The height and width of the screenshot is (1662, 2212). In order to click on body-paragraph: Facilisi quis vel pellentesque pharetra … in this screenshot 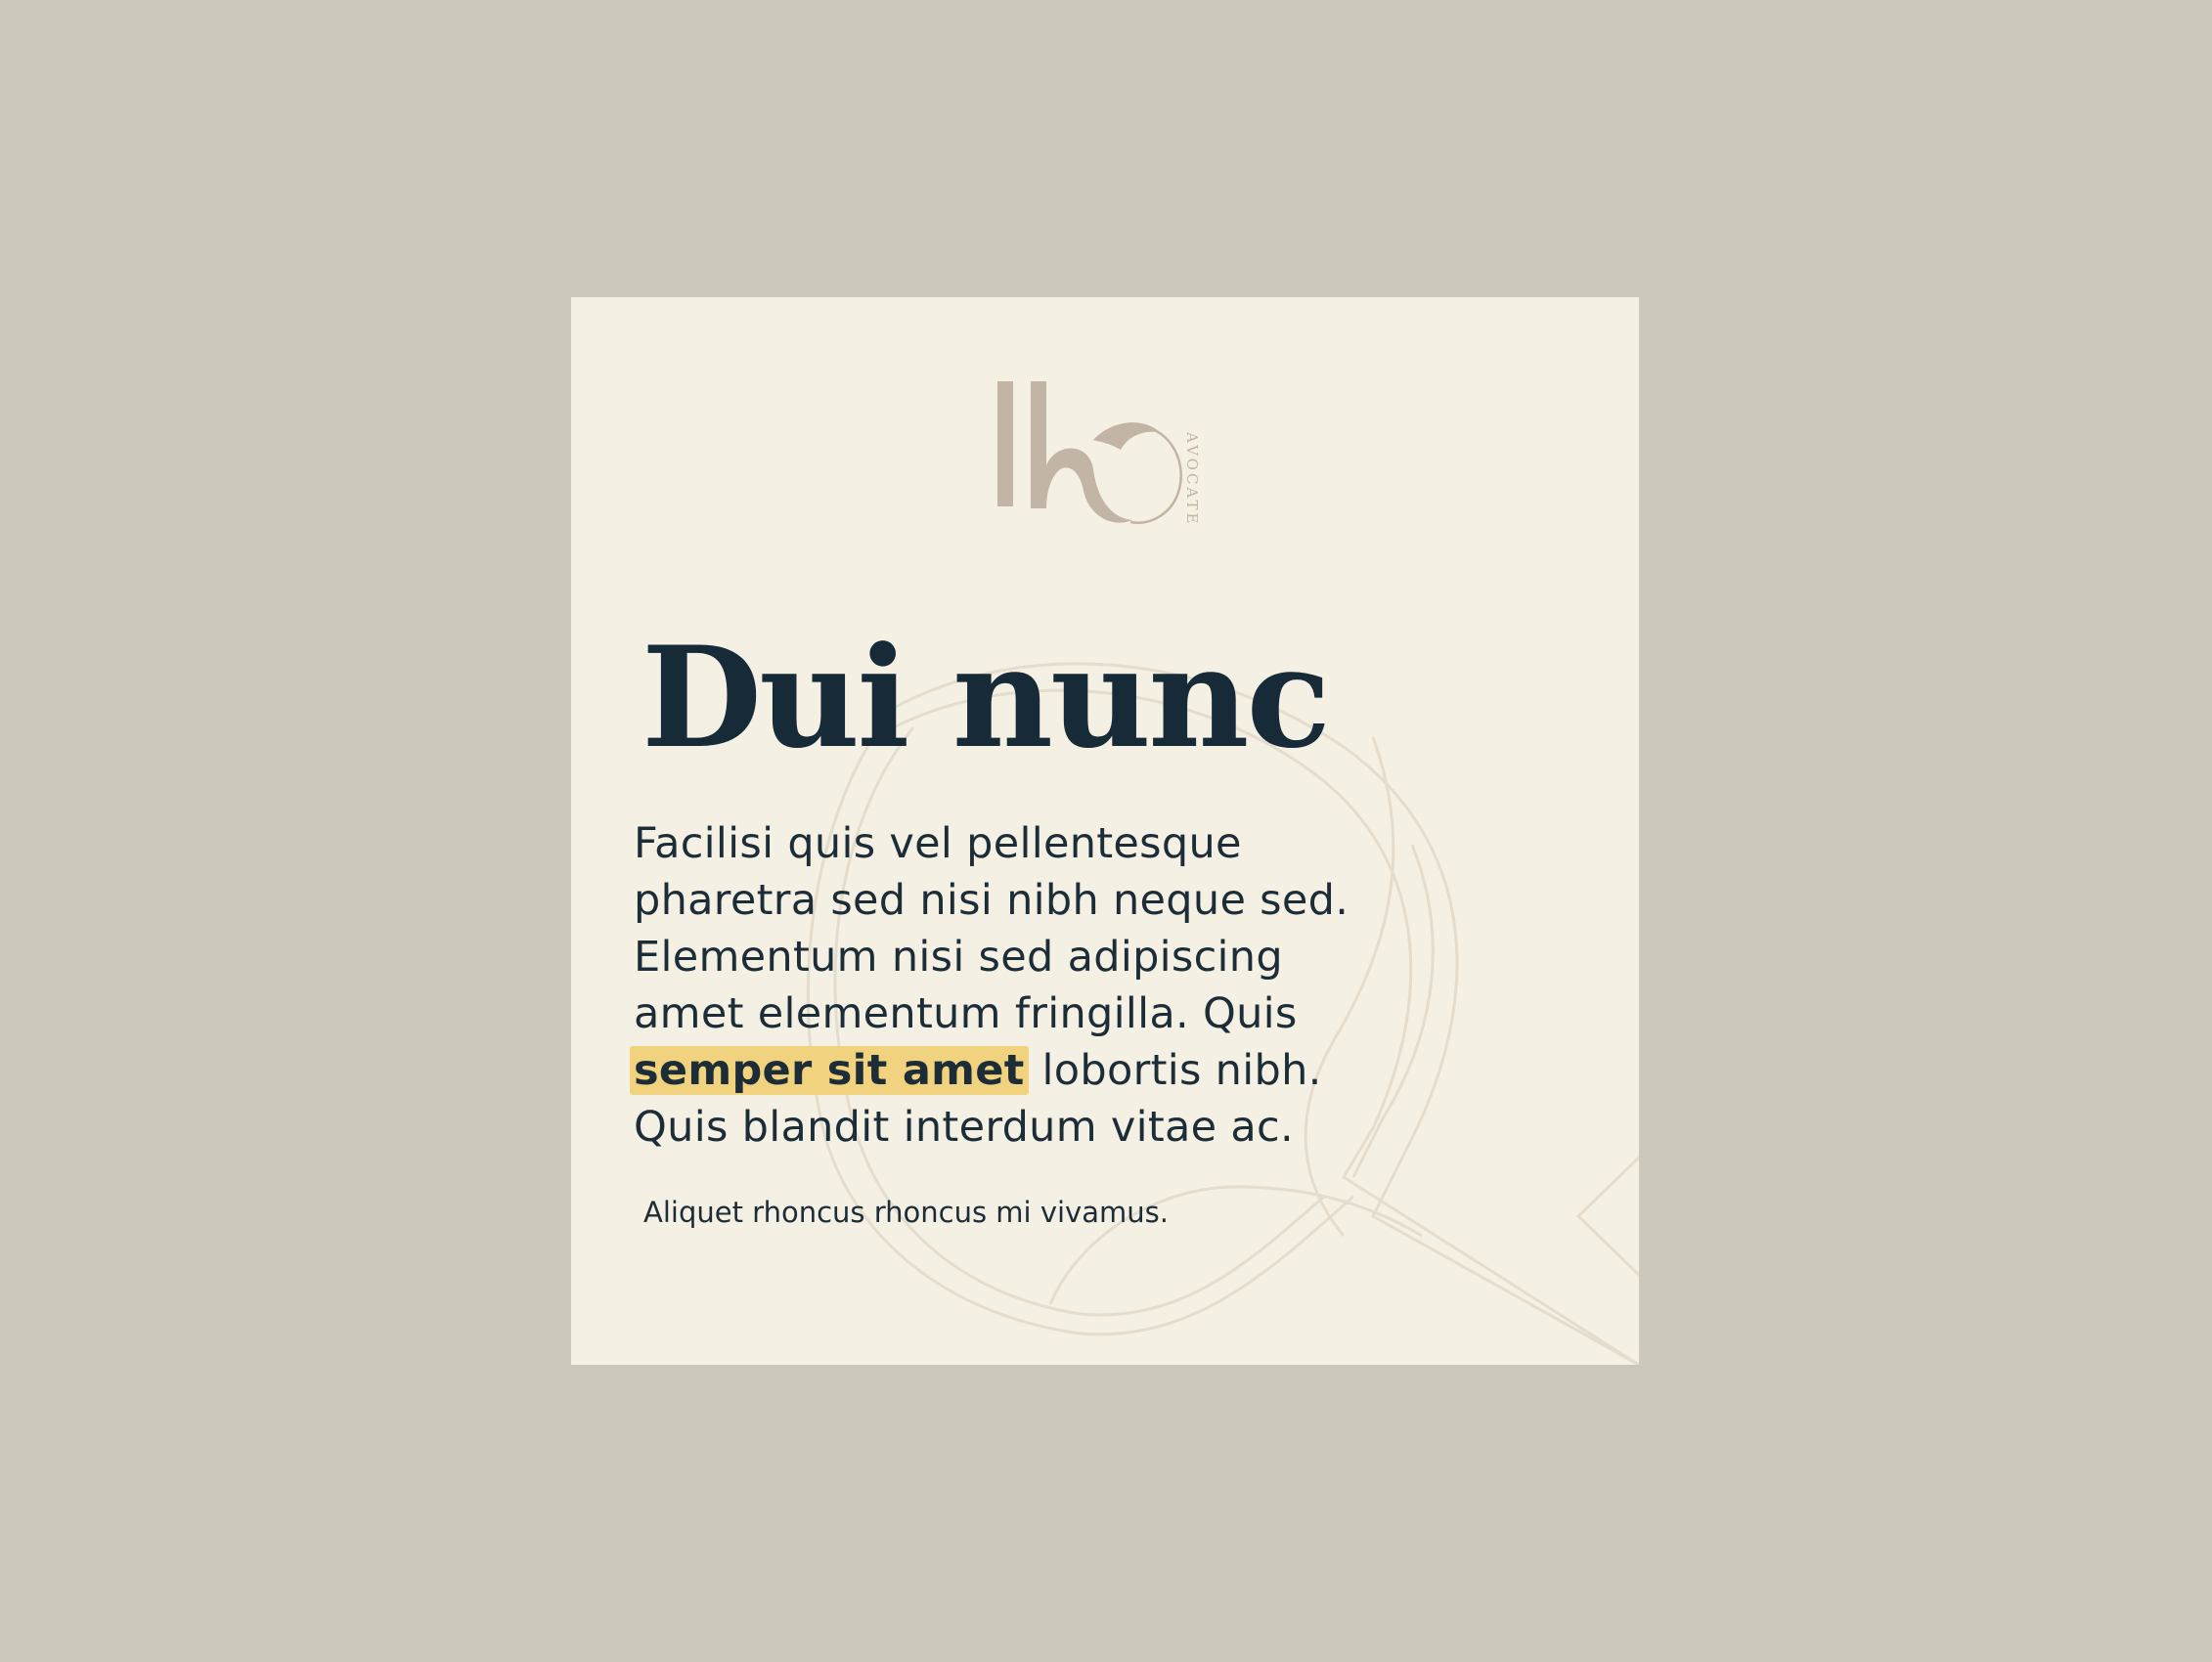, I will do `click(1013, 985)`.